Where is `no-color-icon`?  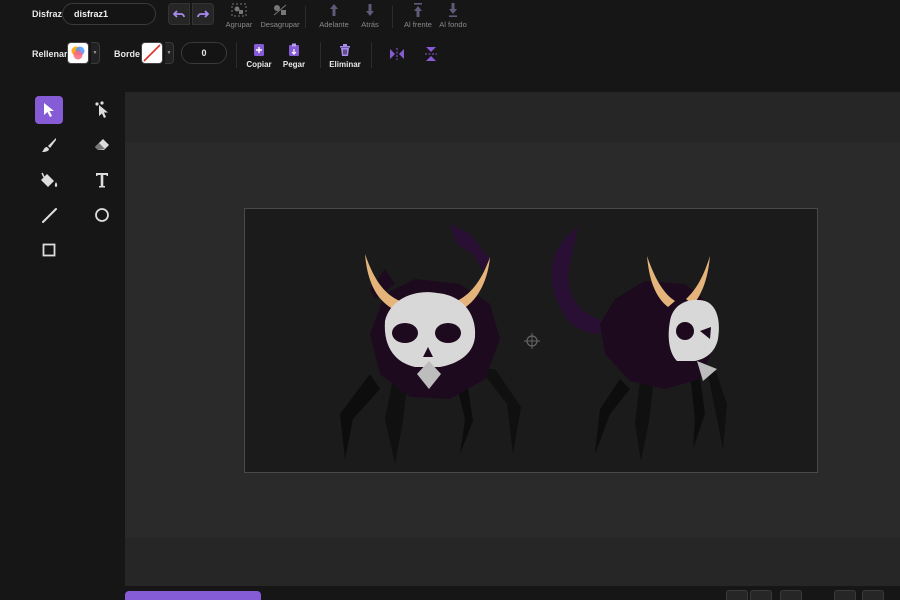
no-color-icon is located at coordinates (152, 53).